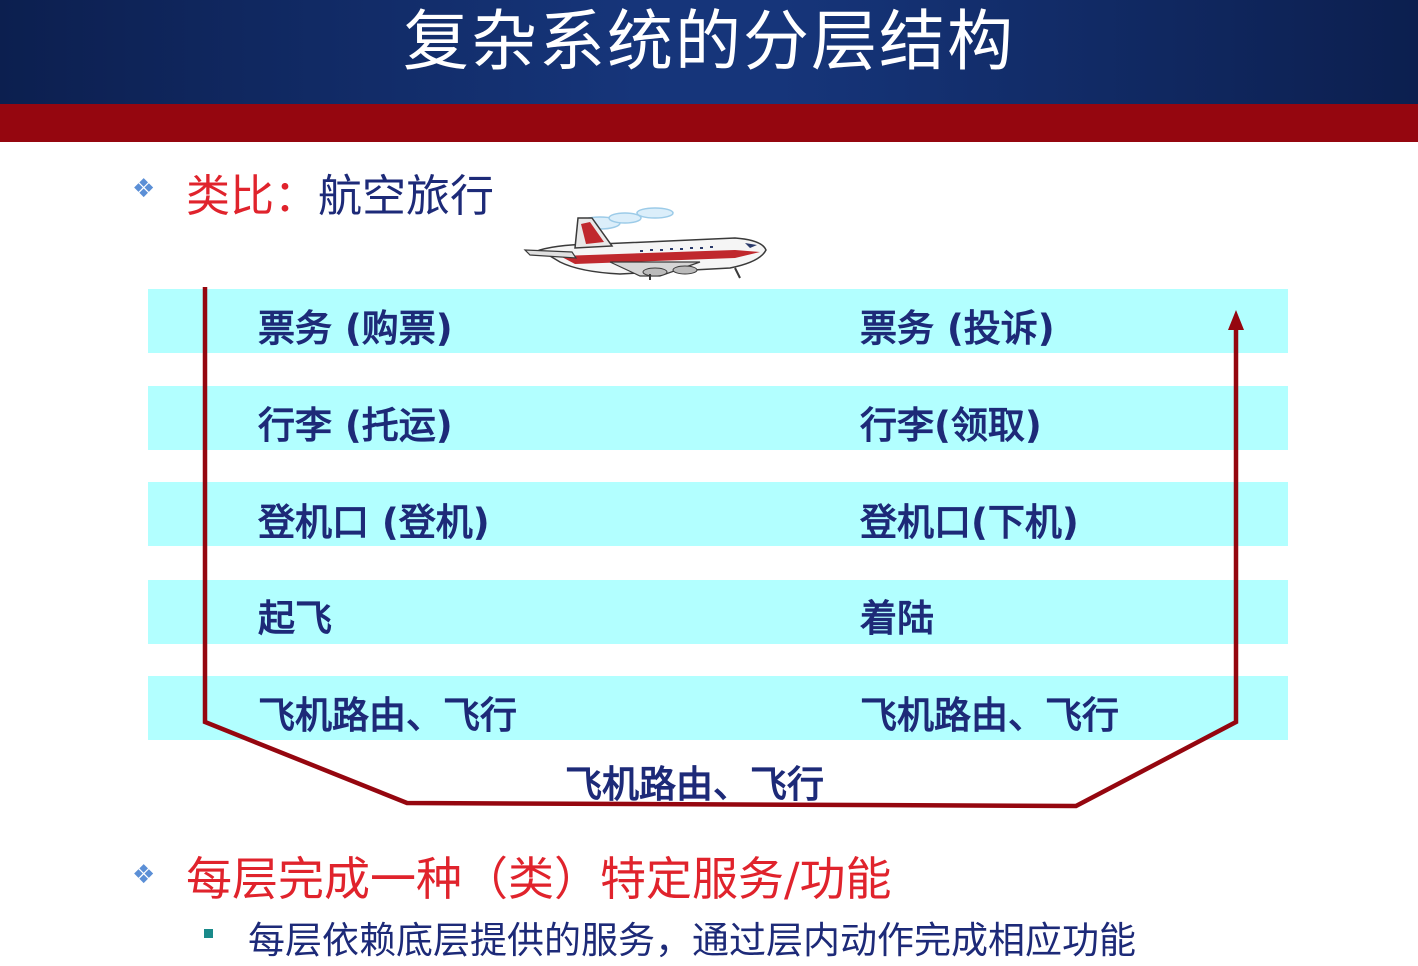 The height and width of the screenshot is (966, 1418). What do you see at coordinates (694, 784) in the screenshot?
I see `bottom-route-label: 飞机路由、飞行` at bounding box center [694, 784].